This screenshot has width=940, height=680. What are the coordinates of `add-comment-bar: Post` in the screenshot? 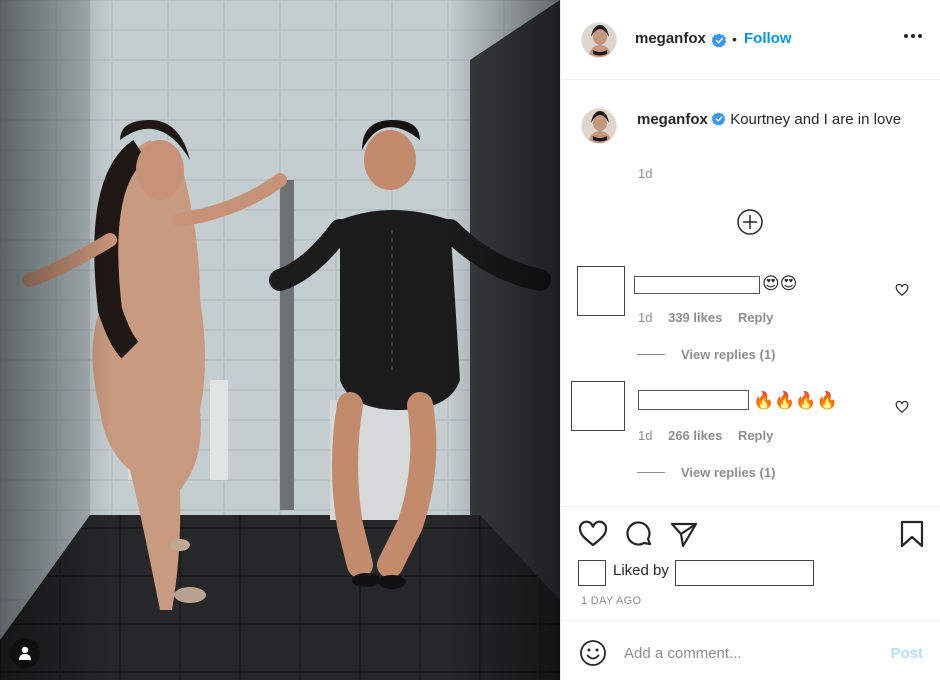 It's located at (750, 650).